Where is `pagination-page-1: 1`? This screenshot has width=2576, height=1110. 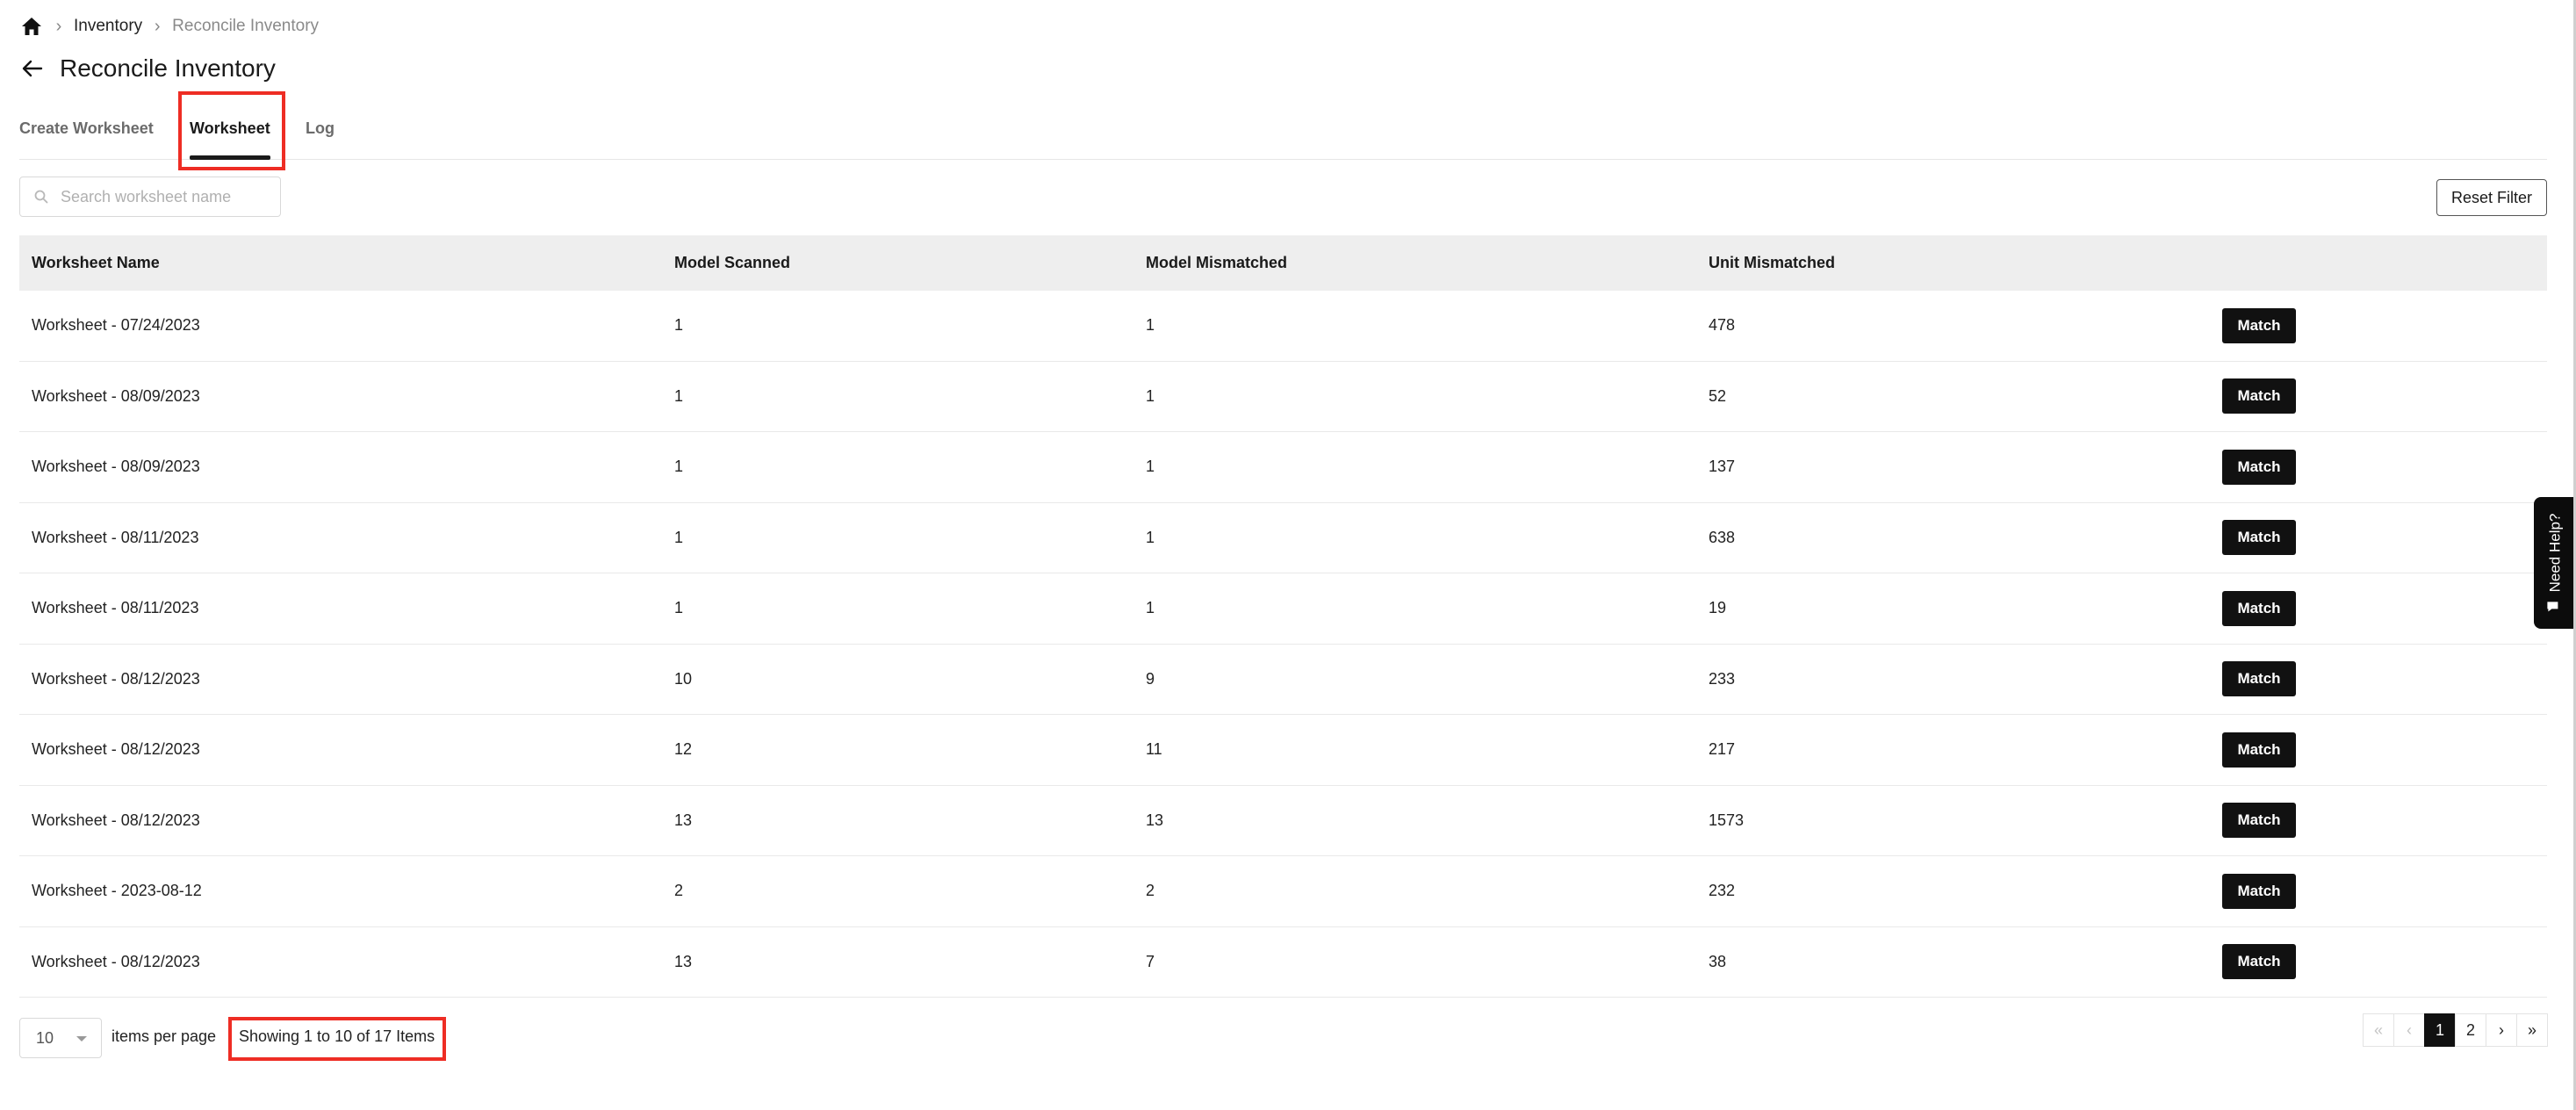 pagination-page-1: 1 is located at coordinates (2440, 1030).